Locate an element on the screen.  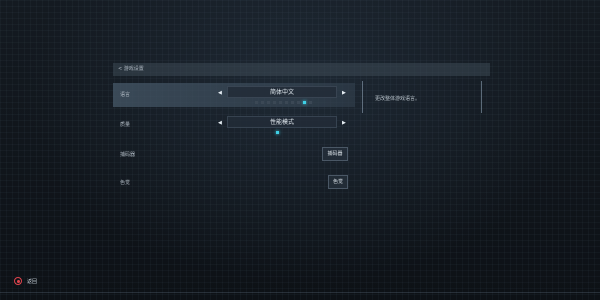
language-value: 简体中文 is located at coordinates (282, 92).